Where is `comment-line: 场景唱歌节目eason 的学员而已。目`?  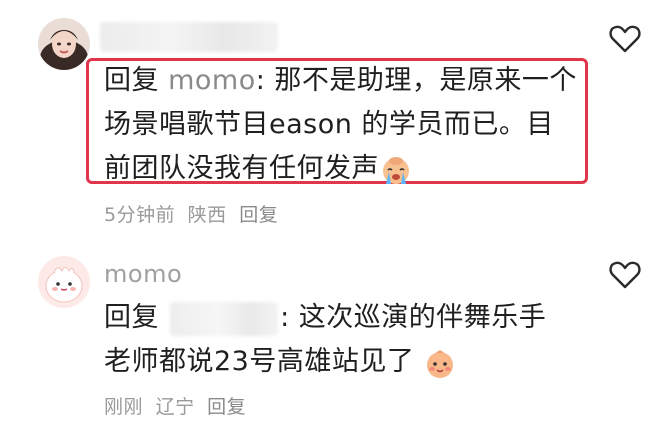 comment-line: 场景唱歌节目eason 的学员而已。目 is located at coordinates (329, 124).